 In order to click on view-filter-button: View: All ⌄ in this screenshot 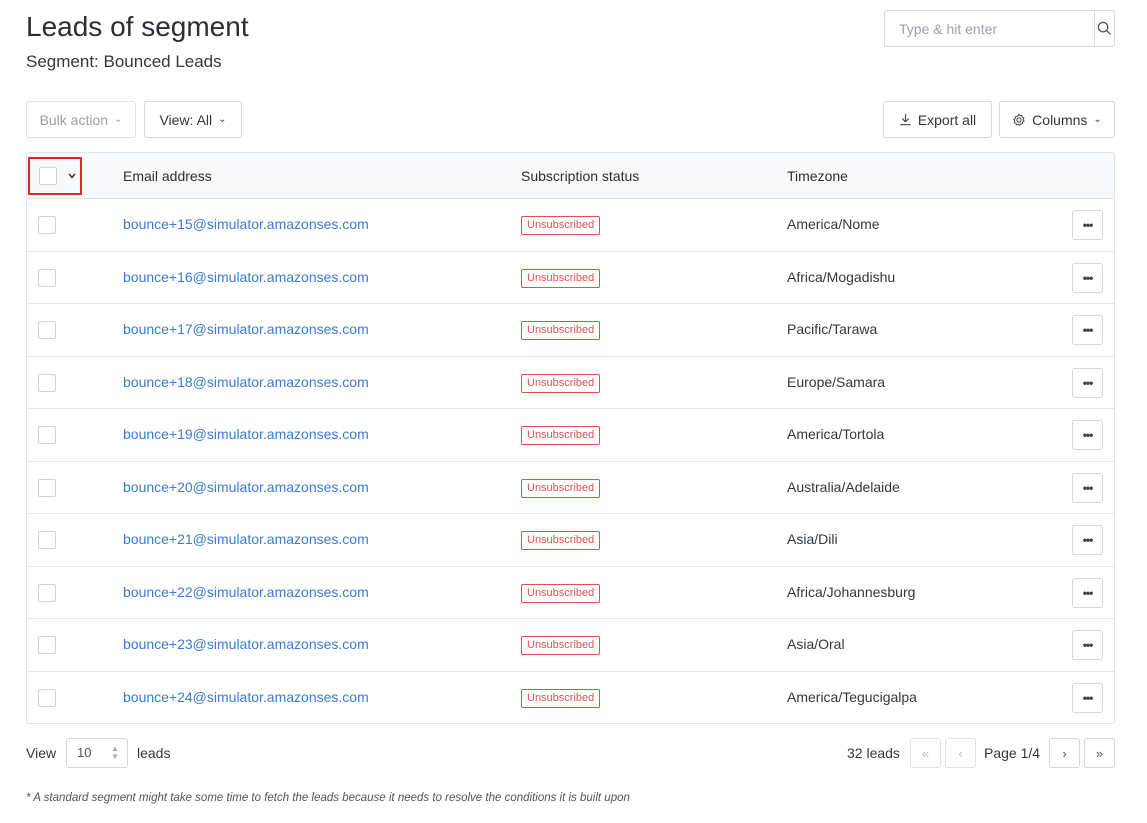, I will do `click(193, 119)`.